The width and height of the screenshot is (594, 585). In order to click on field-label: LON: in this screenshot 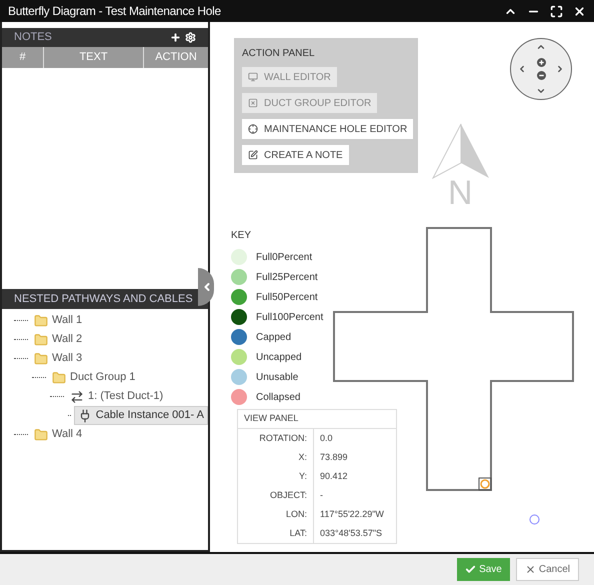, I will do `click(276, 514)`.